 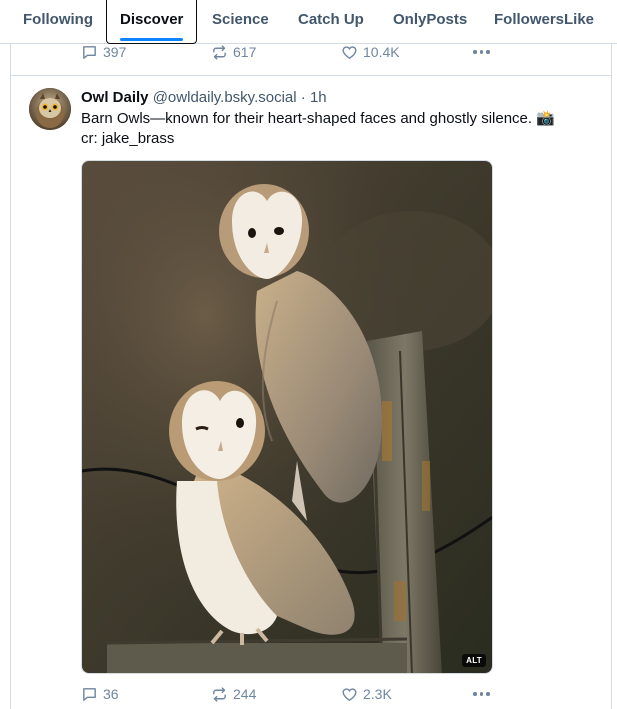 I want to click on repost-count: 617, so click(x=245, y=52).